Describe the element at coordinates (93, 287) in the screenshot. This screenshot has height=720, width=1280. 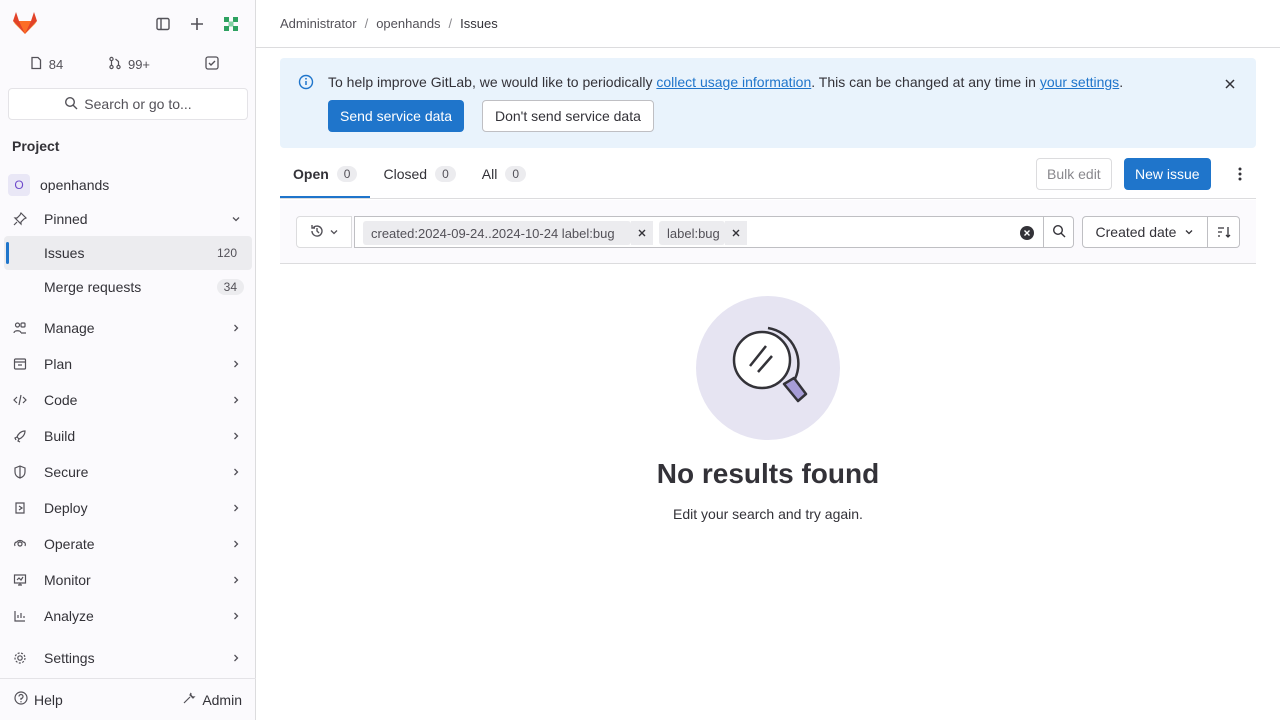
I see `sidebar-item-label: Merge requests` at that location.